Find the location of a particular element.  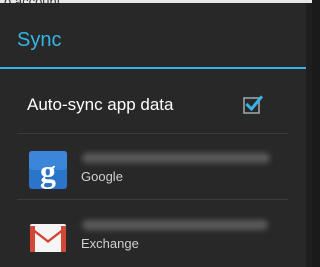

gmail-icon is located at coordinates (48, 238).